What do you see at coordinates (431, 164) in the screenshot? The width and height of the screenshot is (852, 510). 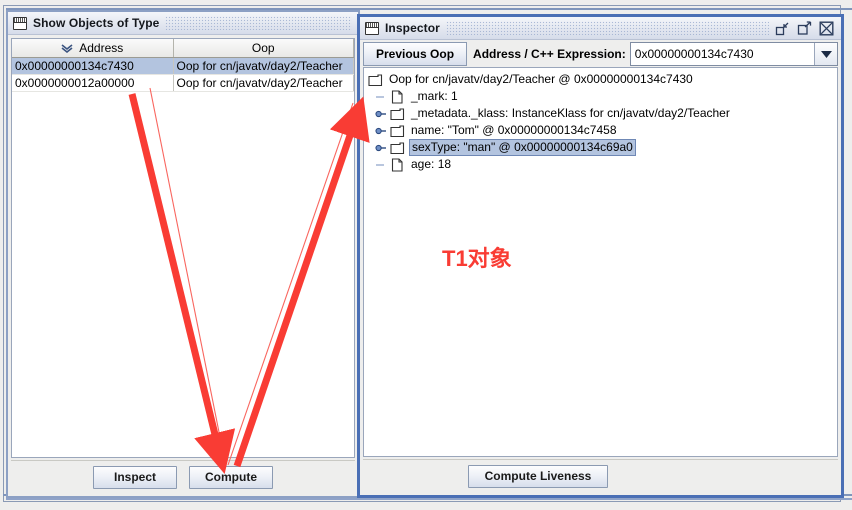 I see `tree-node-label: age: 18` at bounding box center [431, 164].